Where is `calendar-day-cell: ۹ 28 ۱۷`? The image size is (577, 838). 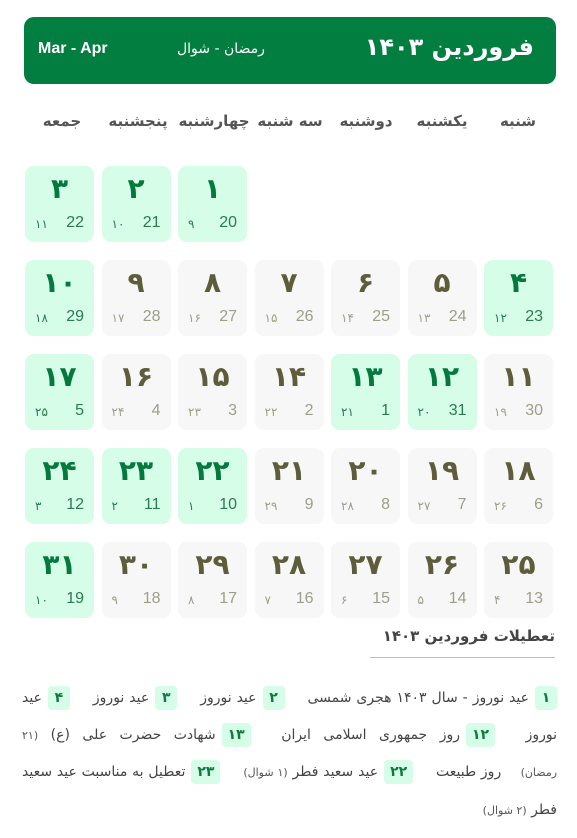 calendar-day-cell: ۹ 28 ۱۷ is located at coordinates (136, 298).